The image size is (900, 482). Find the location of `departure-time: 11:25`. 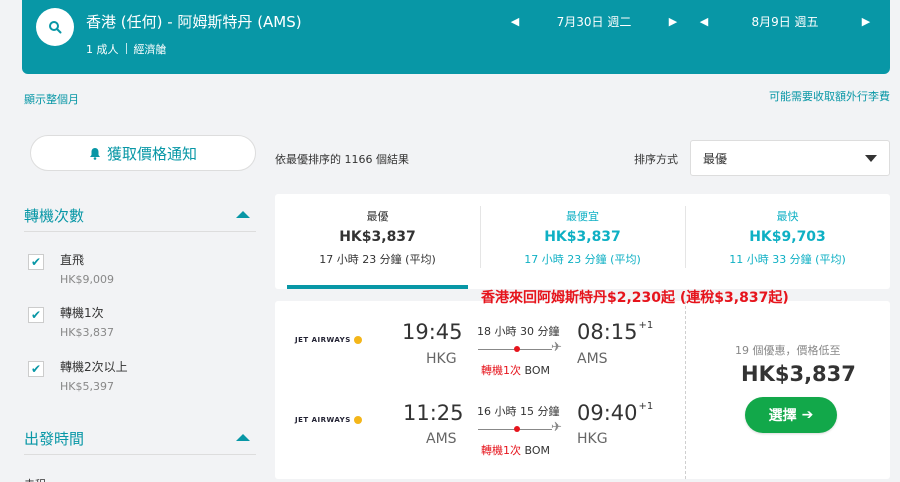

departure-time: 11:25 is located at coordinates (433, 413).